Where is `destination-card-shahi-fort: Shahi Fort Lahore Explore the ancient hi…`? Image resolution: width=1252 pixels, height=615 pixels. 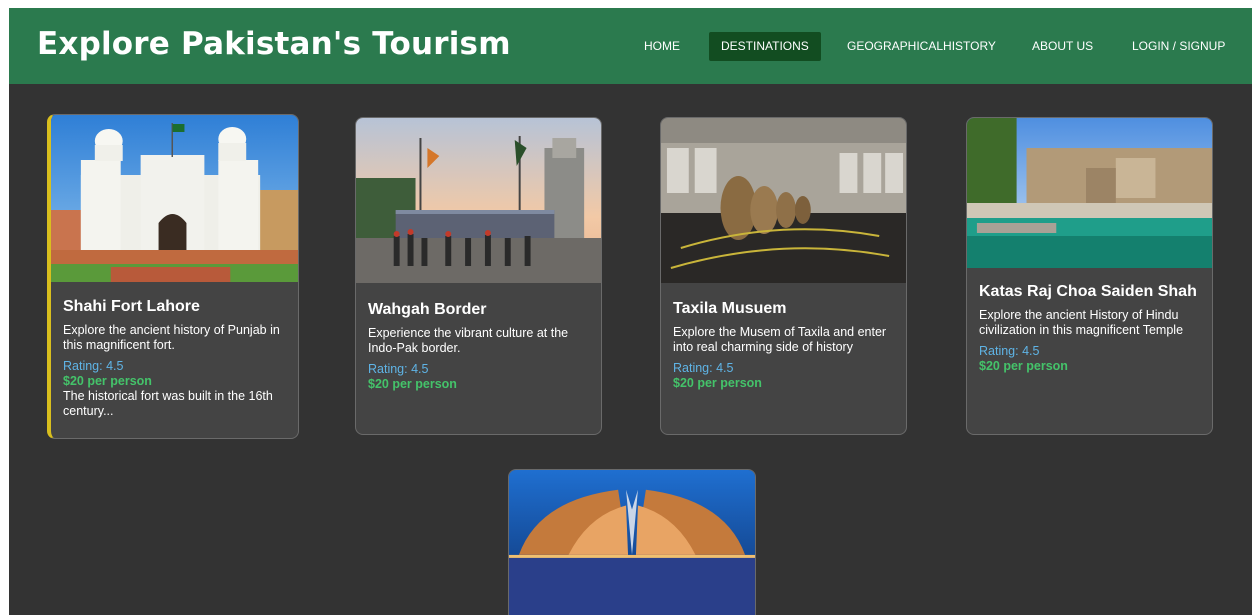 destination-card-shahi-fort: Shahi Fort Lahore Explore the ancient hi… is located at coordinates (173, 276).